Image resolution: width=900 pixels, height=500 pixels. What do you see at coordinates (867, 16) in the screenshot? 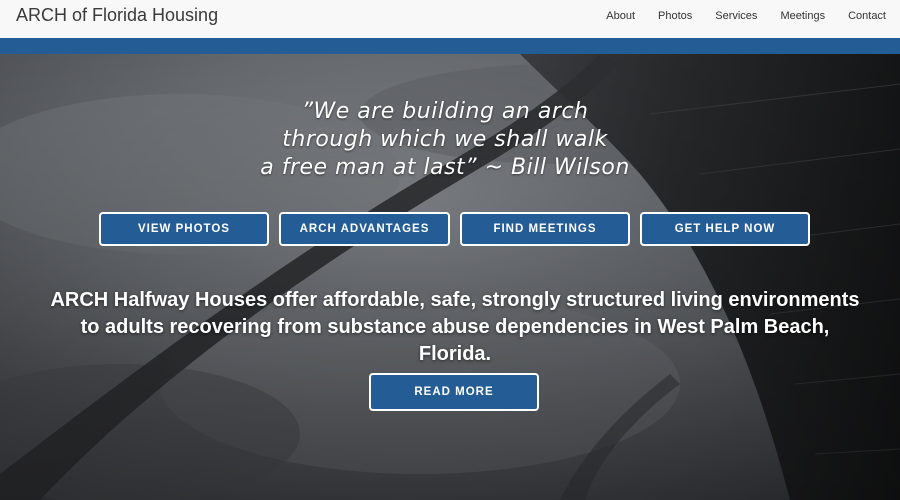
I see `nav-link-contact: Contact` at bounding box center [867, 16].